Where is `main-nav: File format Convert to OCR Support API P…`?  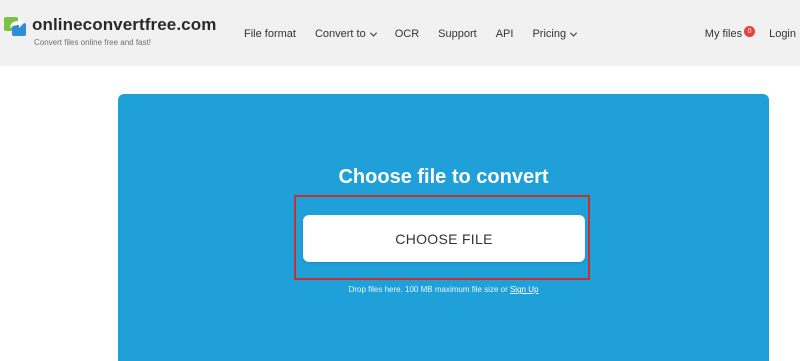 main-nav: File format Convert to OCR Support API P… is located at coordinates (419, 34).